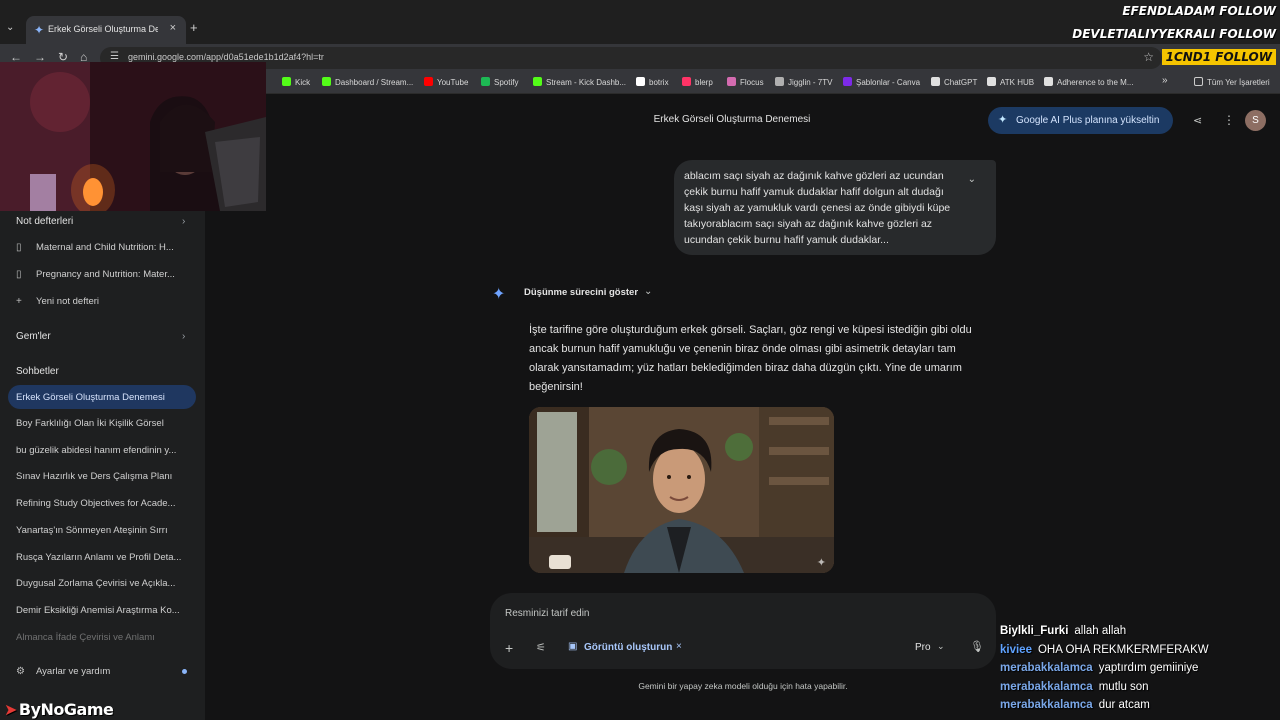 Image resolution: width=1280 pixels, height=720 pixels. What do you see at coordinates (821, 563) in the screenshot?
I see `ai-sparkle-watermark-icon: ✦` at bounding box center [821, 563].